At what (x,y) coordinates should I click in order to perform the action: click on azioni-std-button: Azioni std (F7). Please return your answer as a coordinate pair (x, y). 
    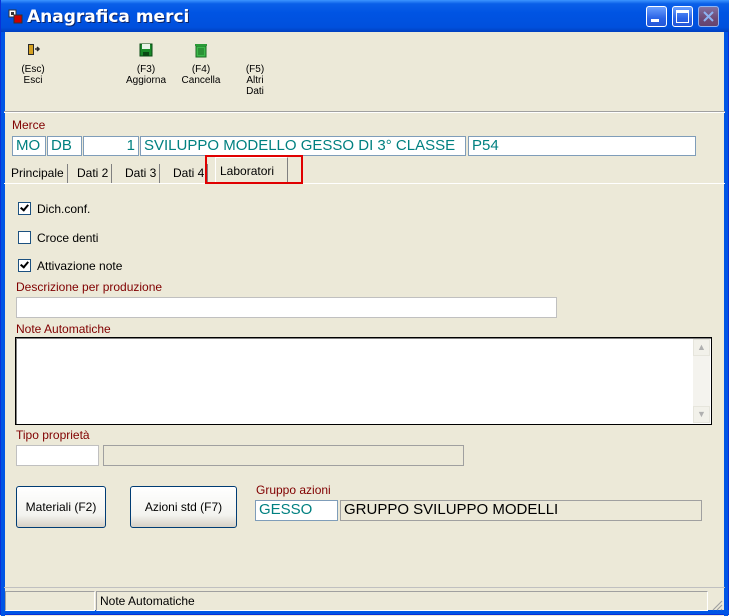
    Looking at the image, I should click on (183, 507).